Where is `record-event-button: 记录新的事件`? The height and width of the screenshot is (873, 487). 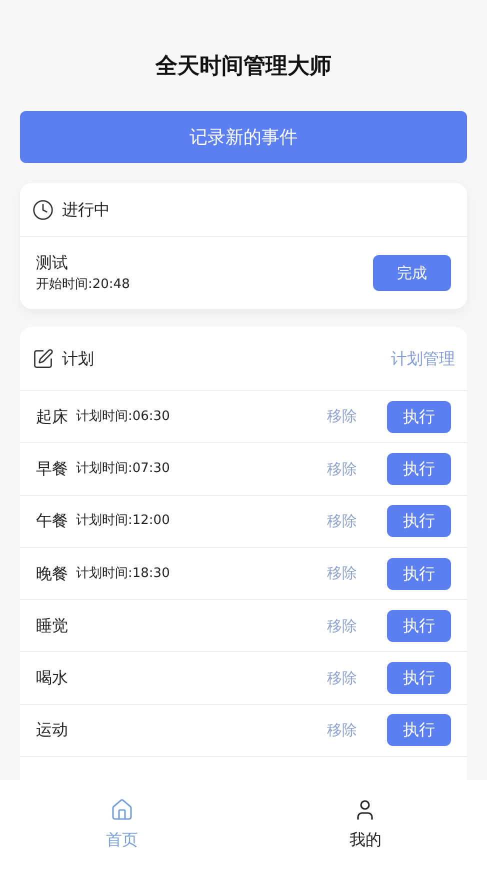 record-event-button: 记录新的事件 is located at coordinates (243, 137).